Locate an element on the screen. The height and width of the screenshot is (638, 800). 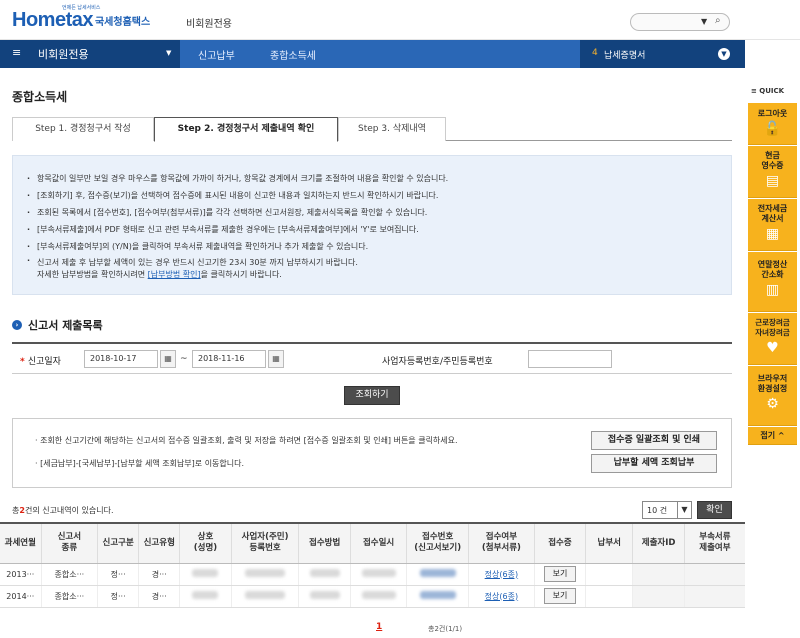
batch-receipt-button: 접수증 일괄조회 및 인쇄 is located at coordinates (654, 440).